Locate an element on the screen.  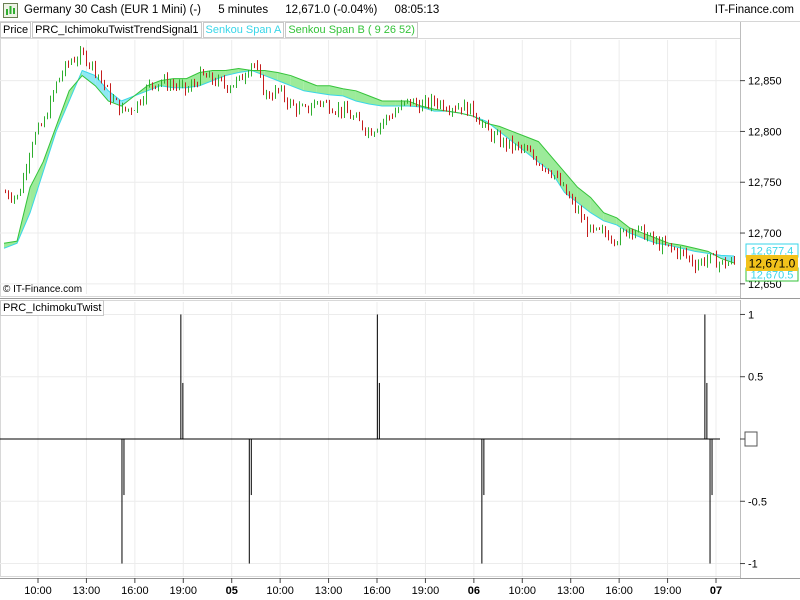
indicator-panel-label: PRC_IchimokuTwist is located at coordinates (52, 308).